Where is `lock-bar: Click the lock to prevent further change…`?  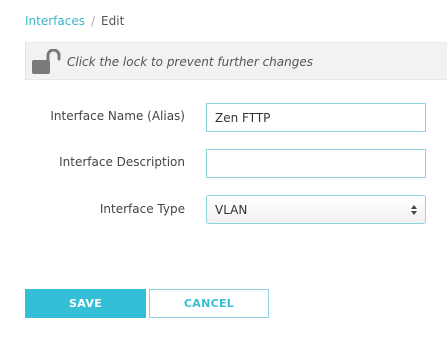 lock-bar: Click the lock to prevent further change… is located at coordinates (236, 61).